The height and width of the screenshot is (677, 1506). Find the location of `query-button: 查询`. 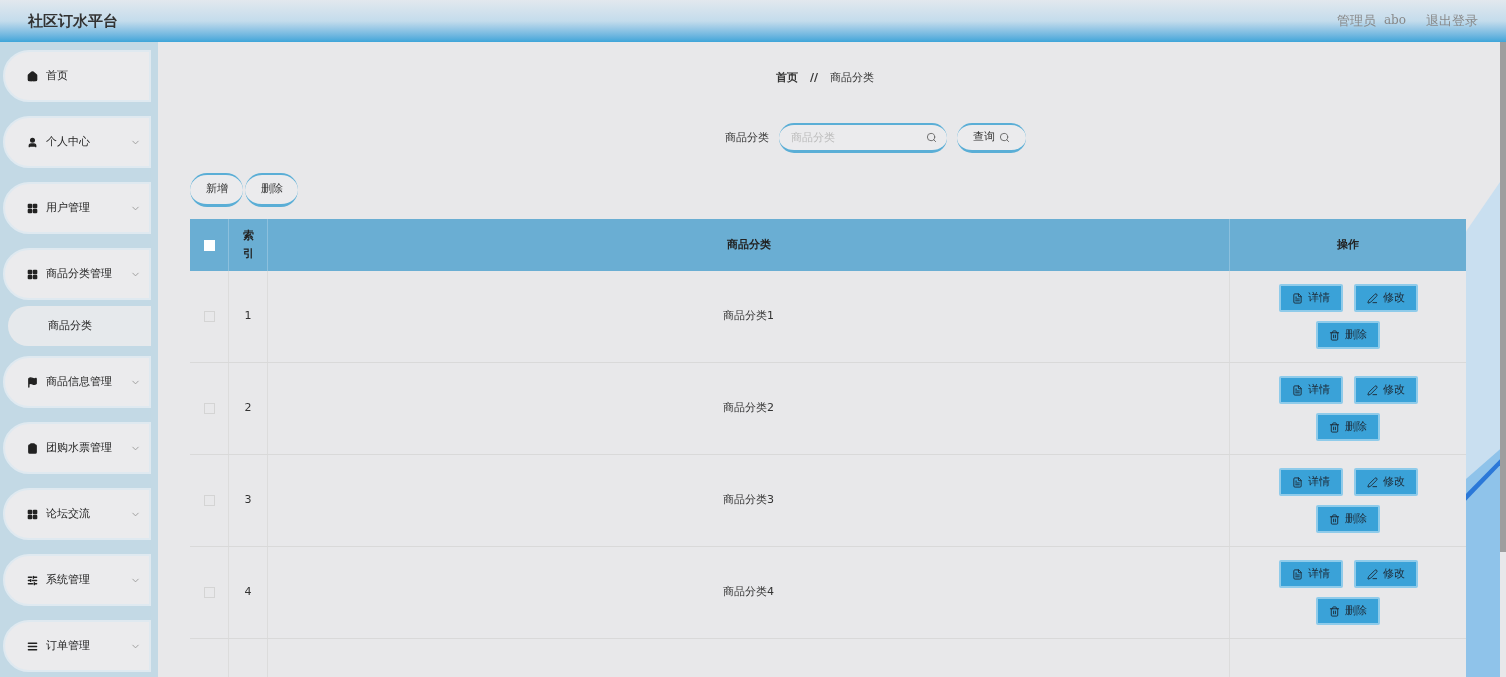

query-button: 查询 is located at coordinates (991, 138).